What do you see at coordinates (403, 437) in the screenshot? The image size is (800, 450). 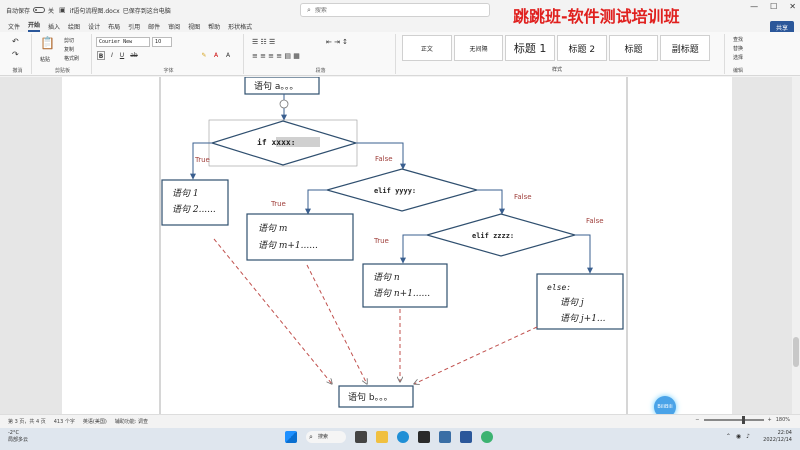 I see `edge-browser-icon` at bounding box center [403, 437].